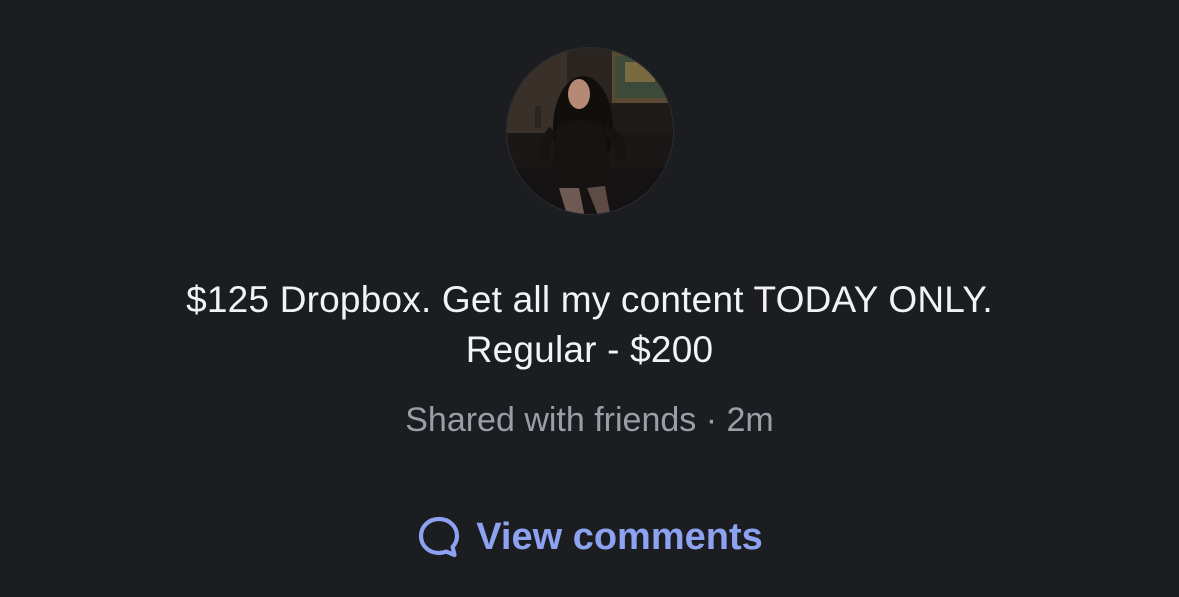 The height and width of the screenshot is (597, 1179). I want to click on post-meta: Shared with friends · 2m, so click(589, 420).